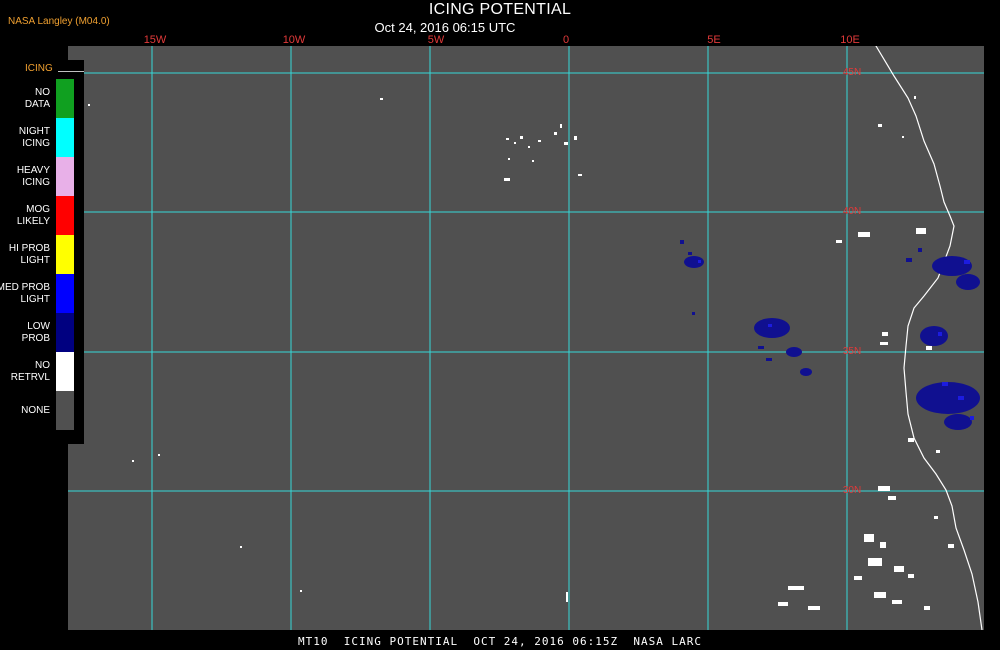  Describe the element at coordinates (850, 40) in the screenshot. I see `lon-label-10e: 10E` at that location.